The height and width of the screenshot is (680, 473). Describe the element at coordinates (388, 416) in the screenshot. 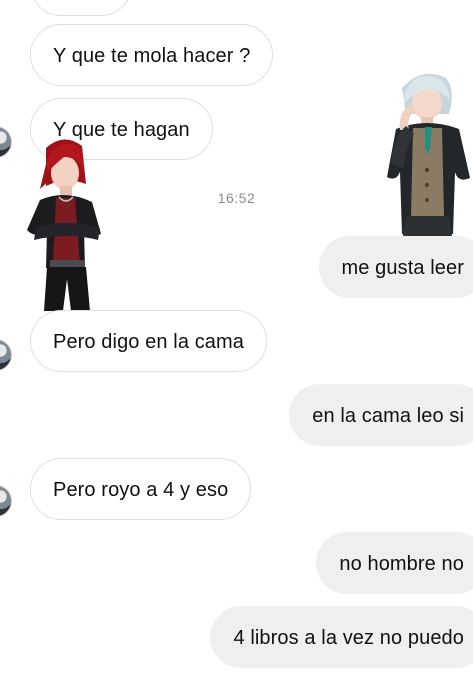

I see `message-text: en la cama leo si` at that location.